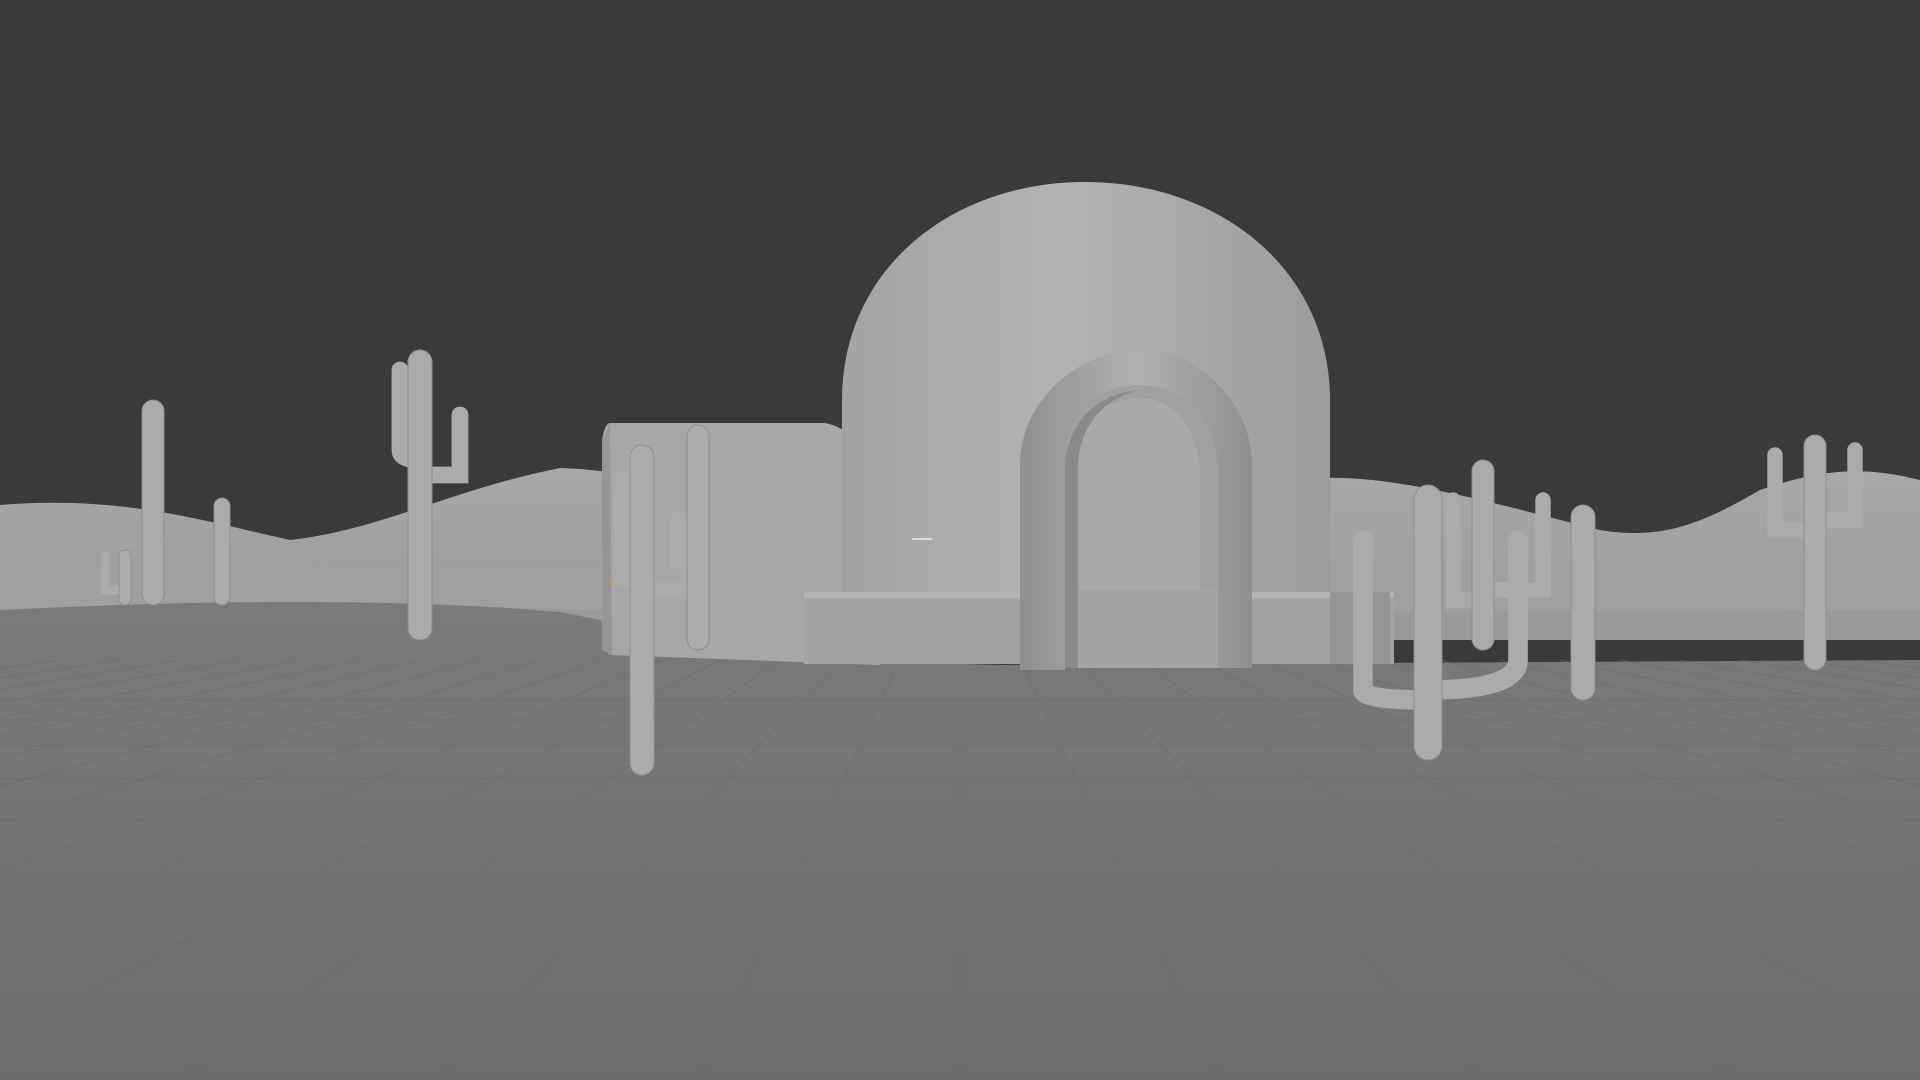 The width and height of the screenshot is (1920, 1080). I want to click on light-marker, so click(922, 539).